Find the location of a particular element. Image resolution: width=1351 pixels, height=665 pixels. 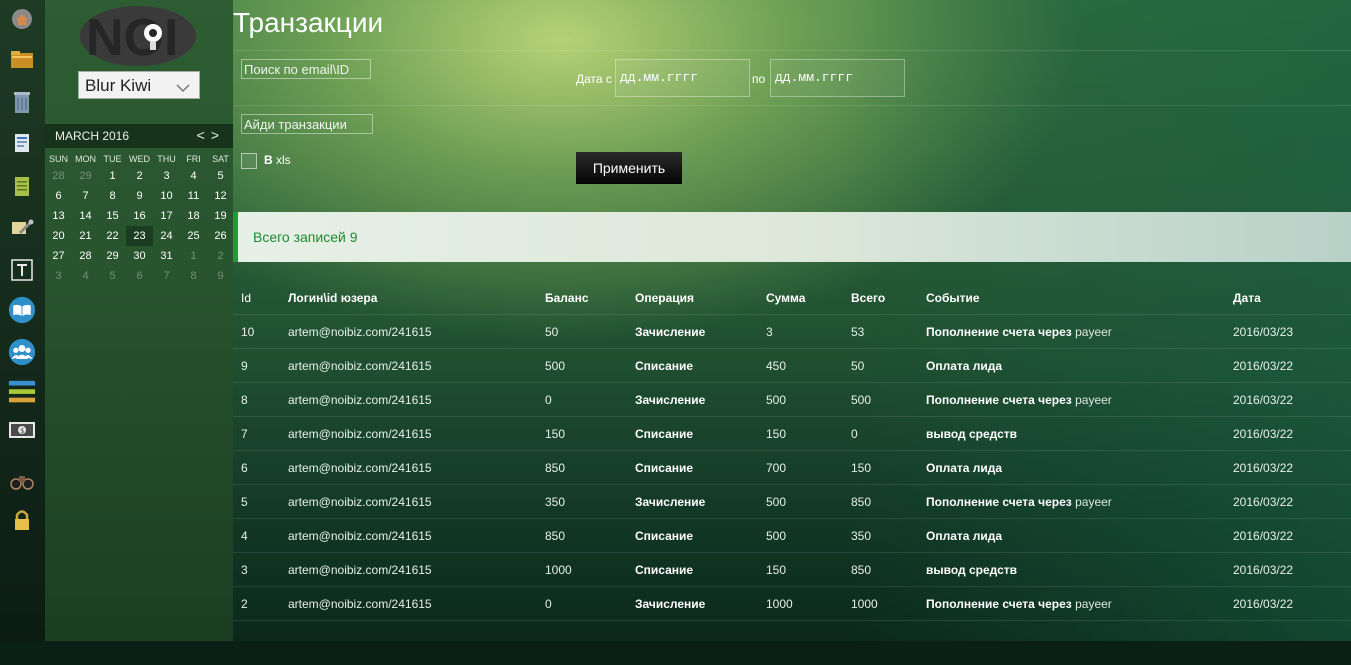

site-select-value: Blur Kiwi is located at coordinates (118, 85).